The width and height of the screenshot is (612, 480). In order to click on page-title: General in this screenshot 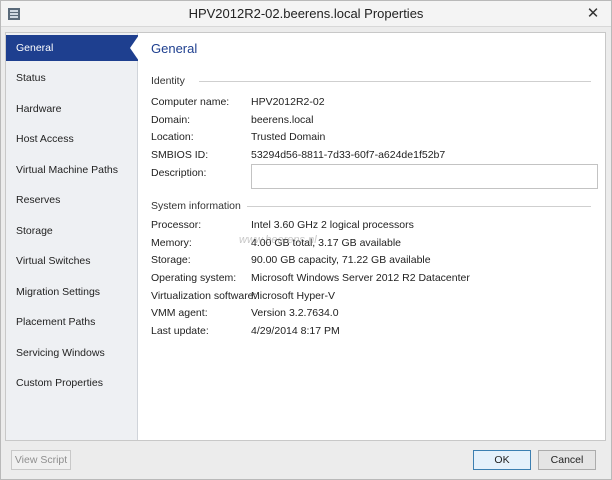, I will do `click(174, 48)`.